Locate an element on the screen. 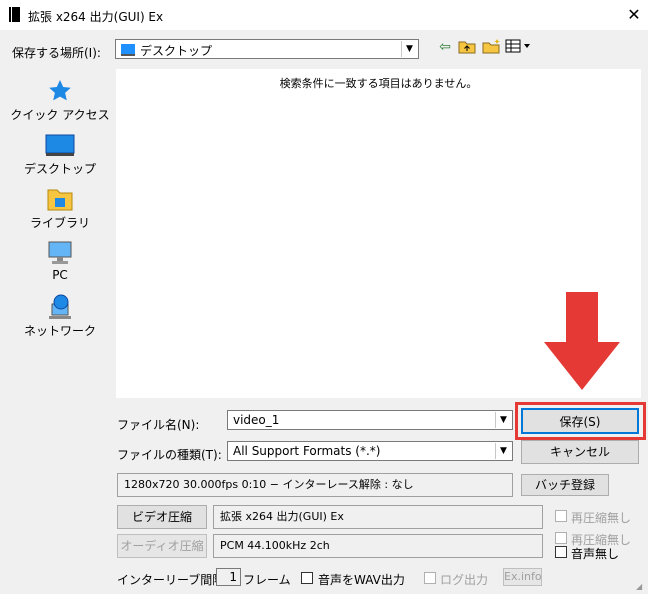 The width and height of the screenshot is (648, 594). no-audio-checkbox is located at coordinates (561, 552).